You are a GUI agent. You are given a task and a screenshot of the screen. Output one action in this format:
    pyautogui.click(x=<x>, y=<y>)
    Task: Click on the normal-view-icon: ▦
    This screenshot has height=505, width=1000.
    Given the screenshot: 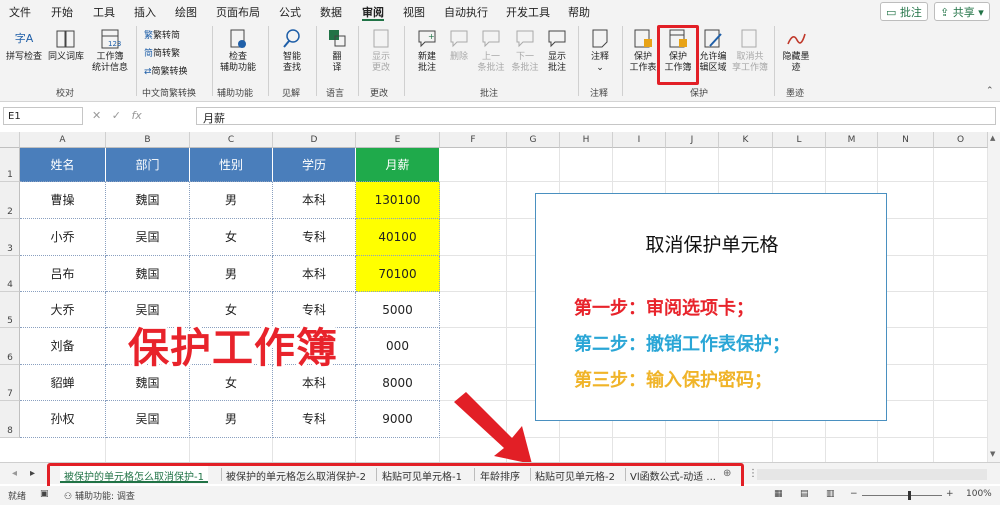 What is the action you would take?
    pyautogui.click(x=778, y=494)
    